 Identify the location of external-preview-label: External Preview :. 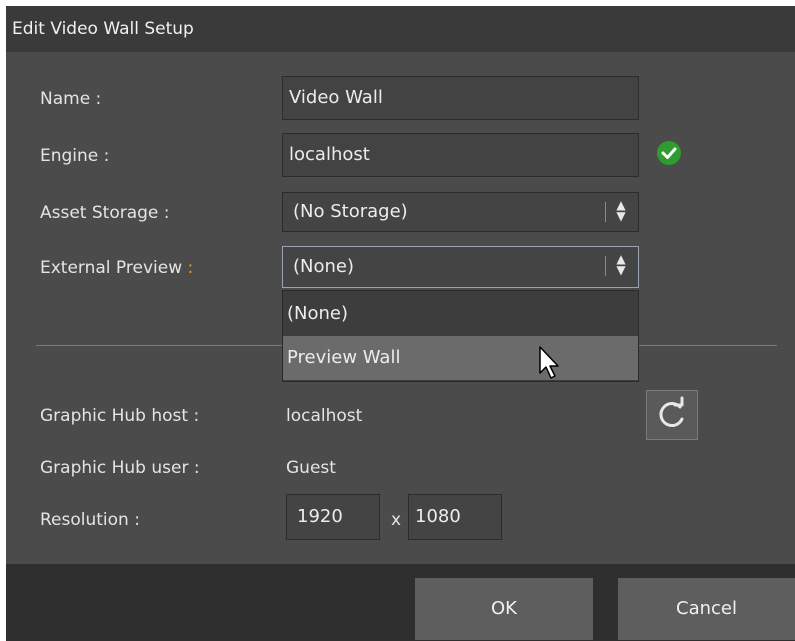
(116, 268).